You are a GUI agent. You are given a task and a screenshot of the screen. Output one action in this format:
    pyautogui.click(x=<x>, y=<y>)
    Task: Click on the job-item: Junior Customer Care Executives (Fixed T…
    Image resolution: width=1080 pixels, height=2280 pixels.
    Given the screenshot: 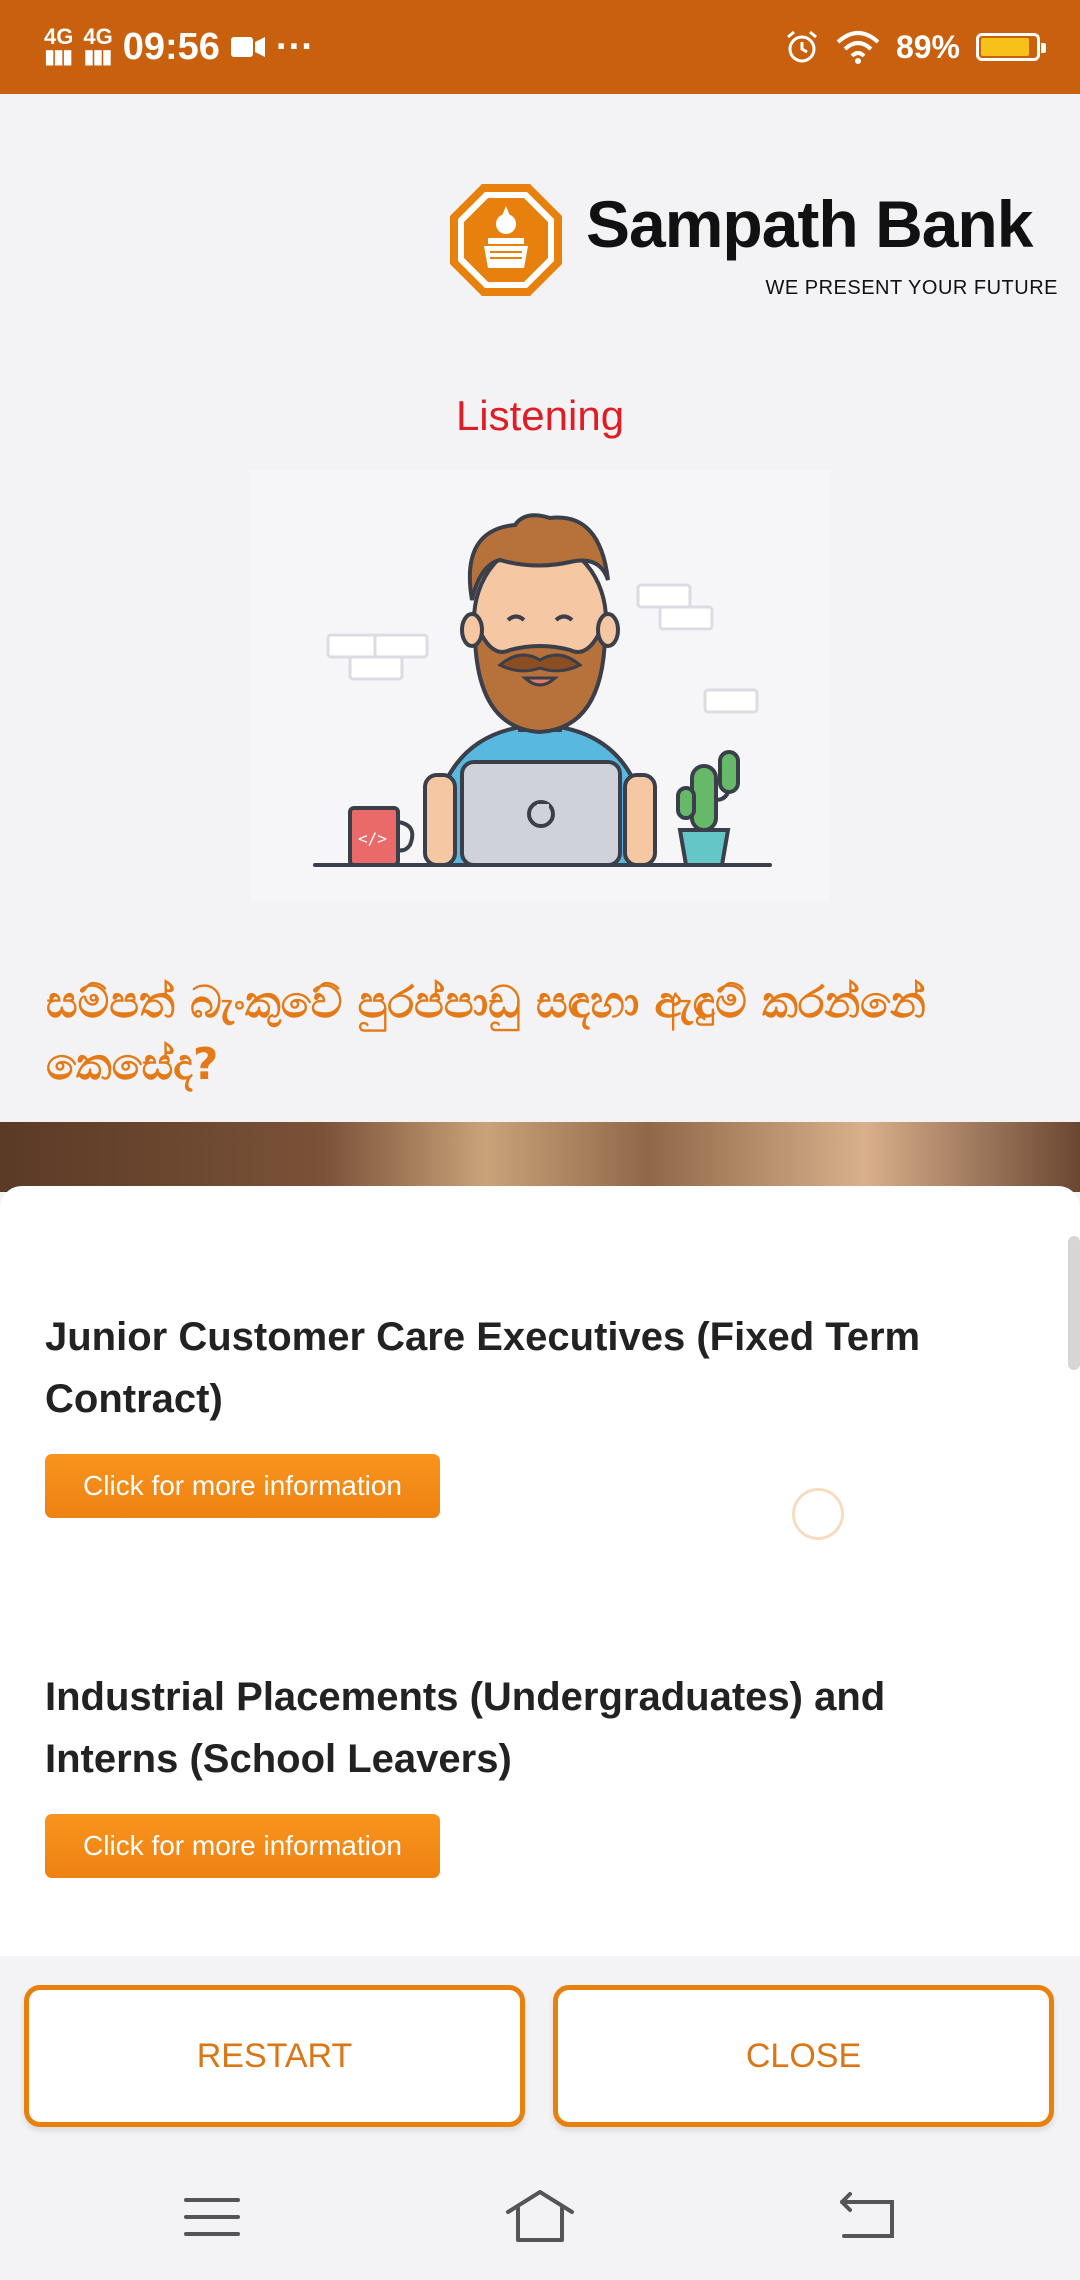 What is the action you would take?
    pyautogui.click(x=535, y=1412)
    